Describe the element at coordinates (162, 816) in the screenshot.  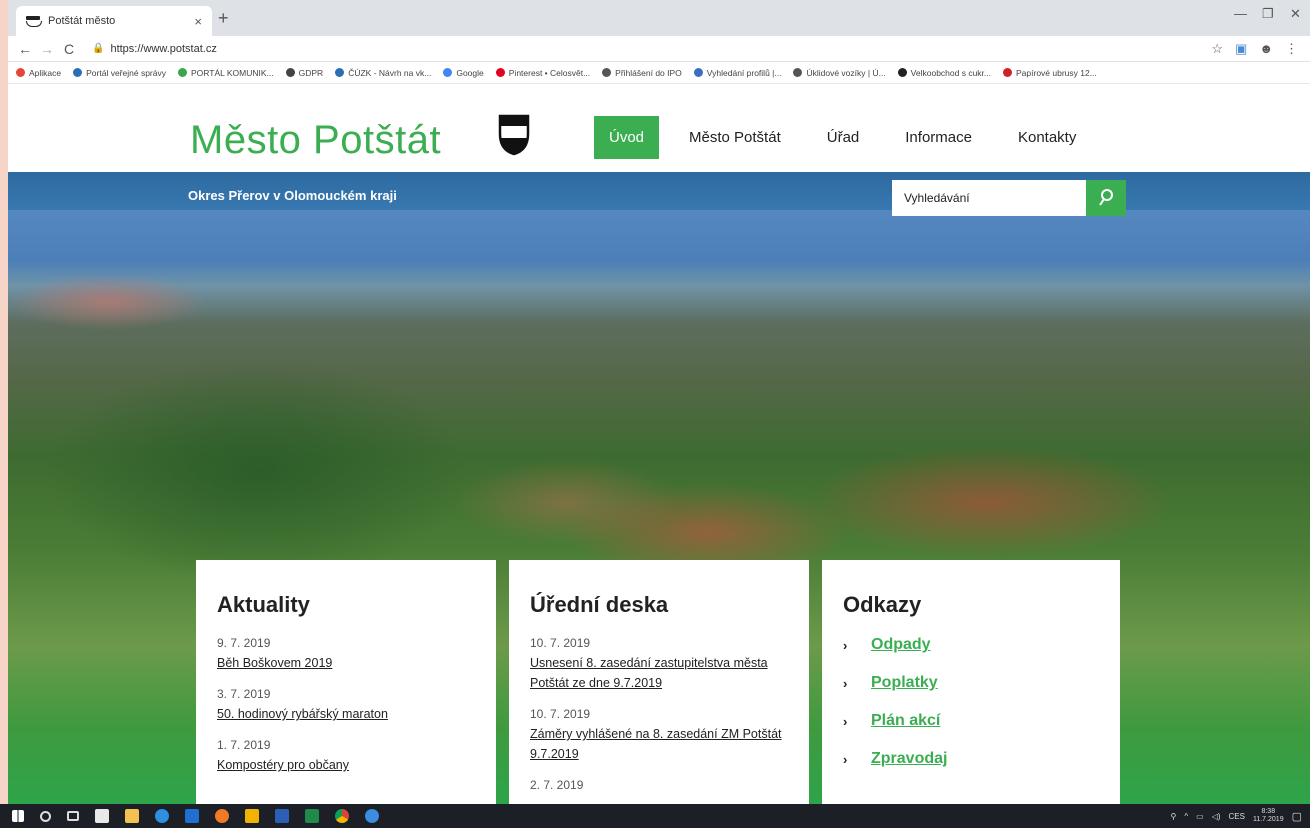
I see `edge-icon` at that location.